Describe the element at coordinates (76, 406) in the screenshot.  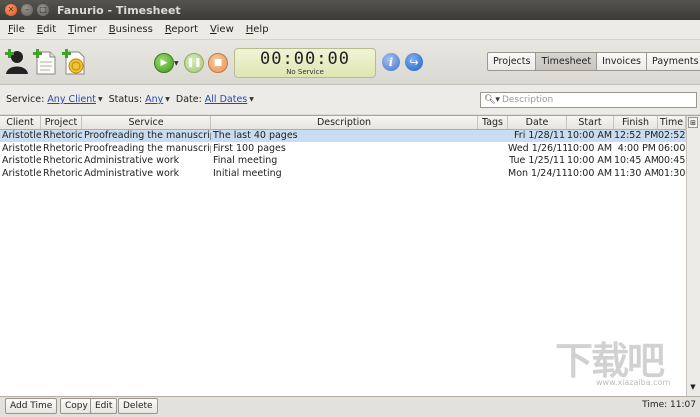
I see `copy-button: Copy` at that location.